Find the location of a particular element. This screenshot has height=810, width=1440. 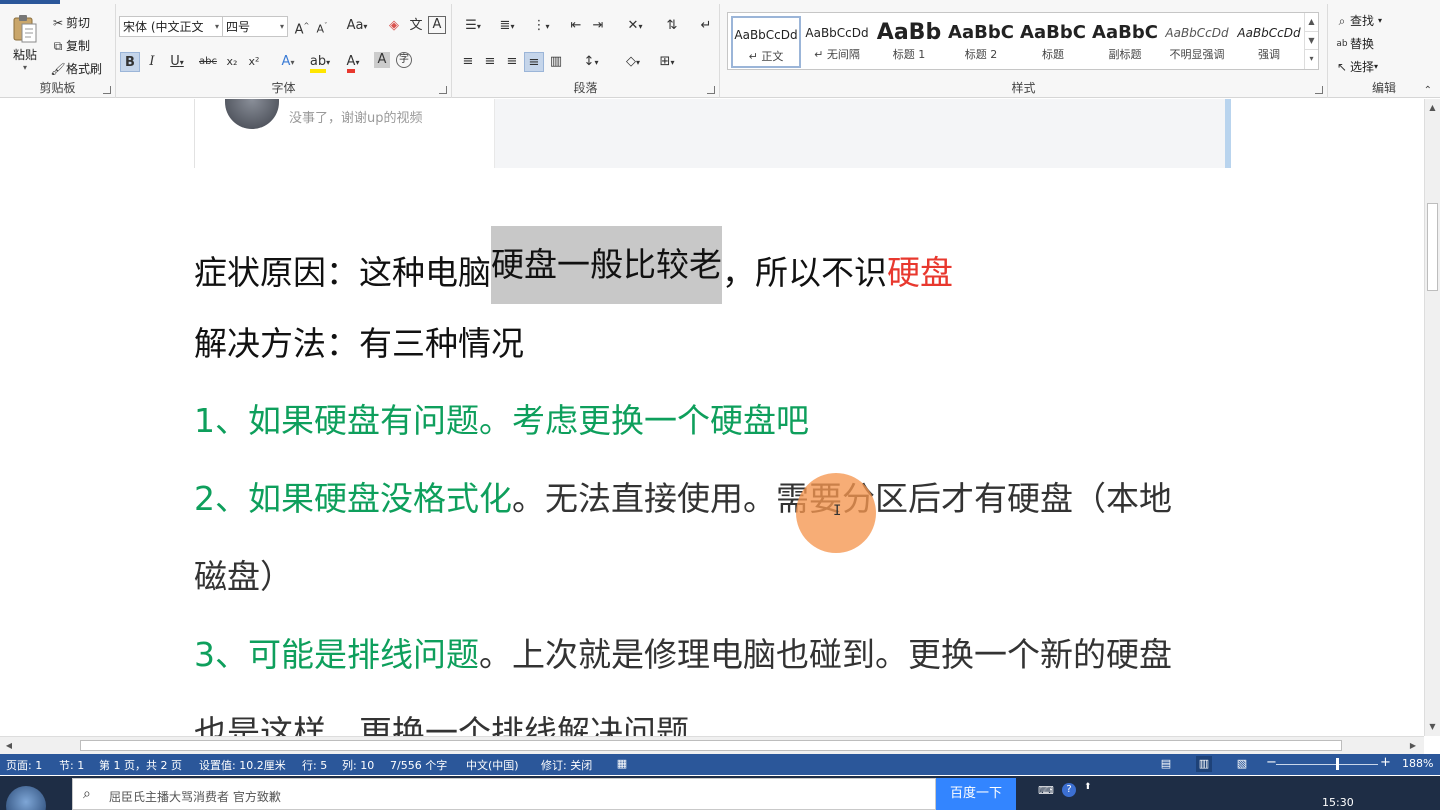

help-icon: ? is located at coordinates (1069, 790).